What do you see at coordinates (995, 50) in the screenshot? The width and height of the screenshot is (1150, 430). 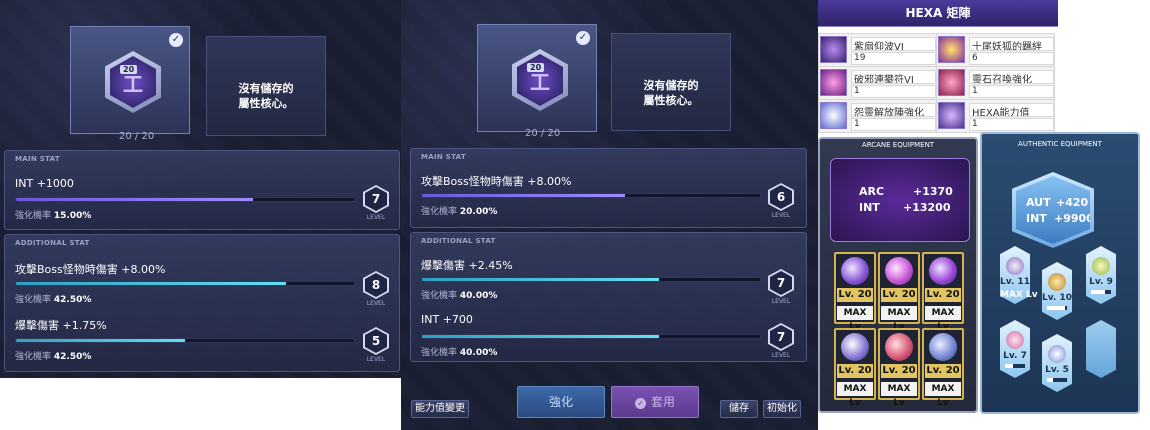 I see `hexa-skill: 十尾妖狐的羈絆 6` at bounding box center [995, 50].